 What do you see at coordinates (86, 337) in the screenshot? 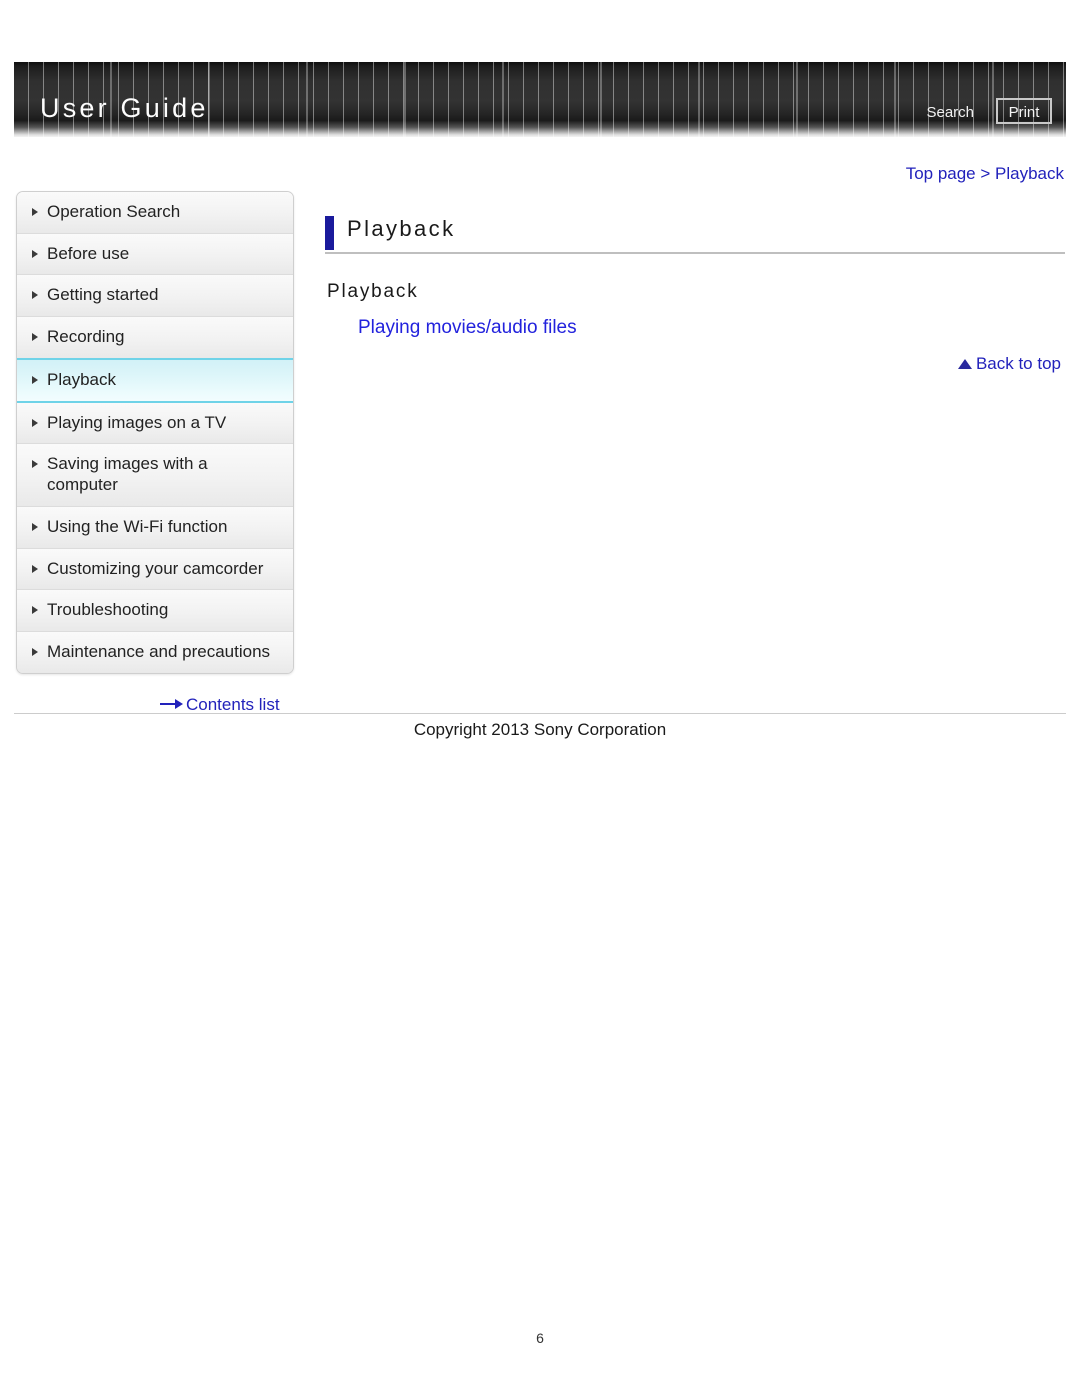
I see `sidebar-item-label: Recording` at bounding box center [86, 337].